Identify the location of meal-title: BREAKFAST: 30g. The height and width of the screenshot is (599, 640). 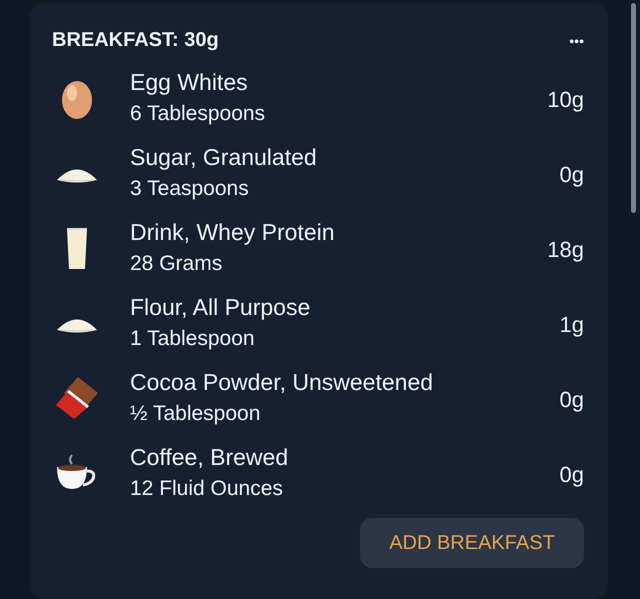
(135, 40).